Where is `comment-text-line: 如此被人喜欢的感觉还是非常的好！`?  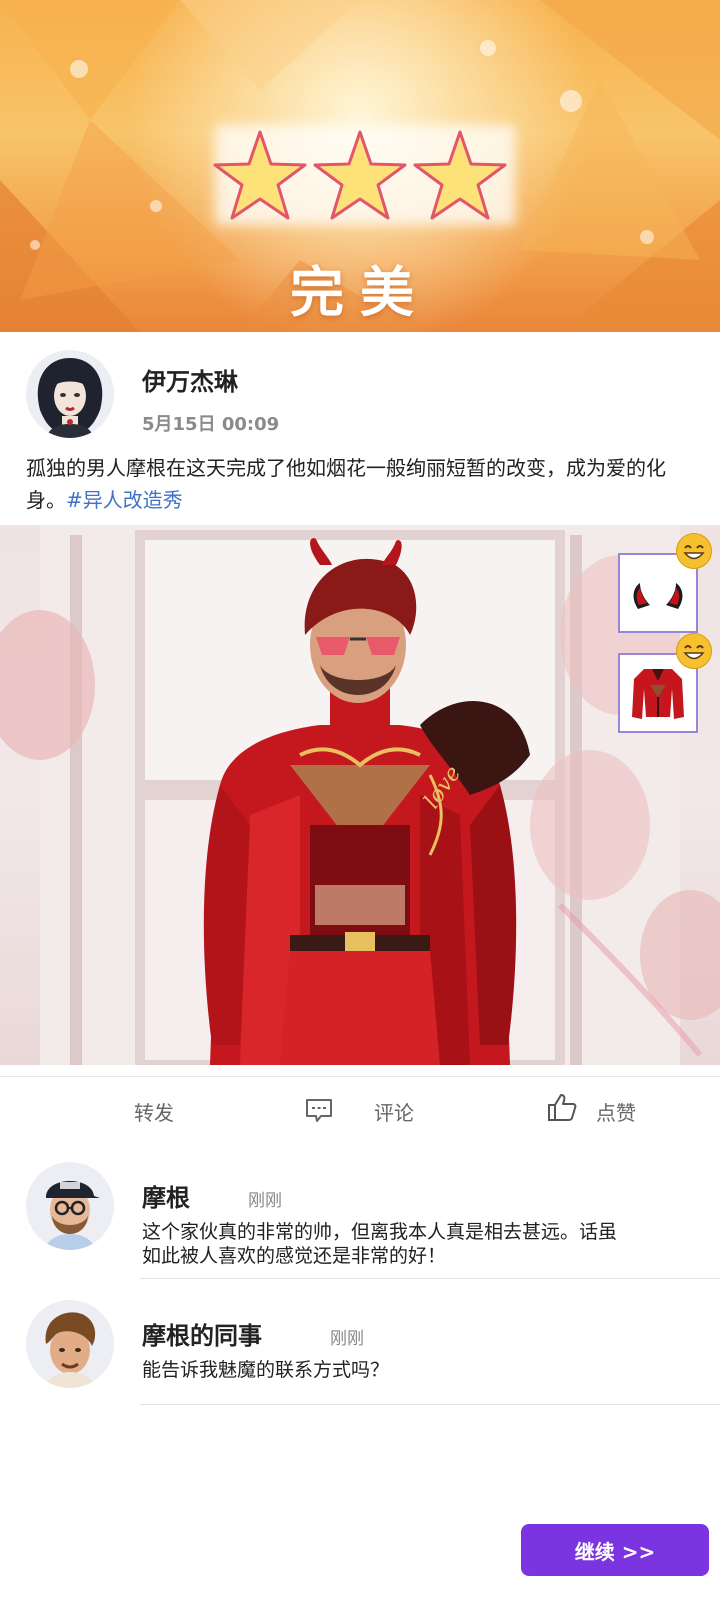 comment-text-line: 如此被人喜欢的感觉还是非常的好！ is located at coordinates (294, 1256).